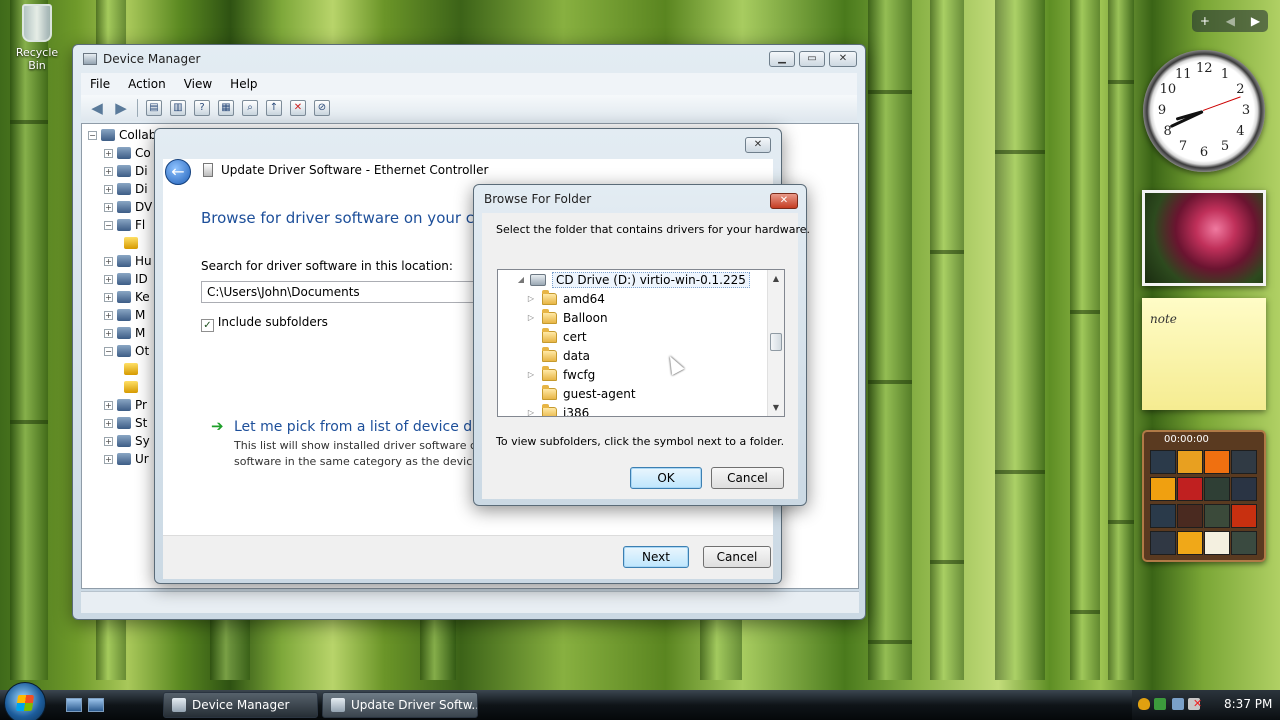 This screenshot has width=1280, height=720. Describe the element at coordinates (243, 84) in the screenshot. I see `menu-help: Help` at that location.